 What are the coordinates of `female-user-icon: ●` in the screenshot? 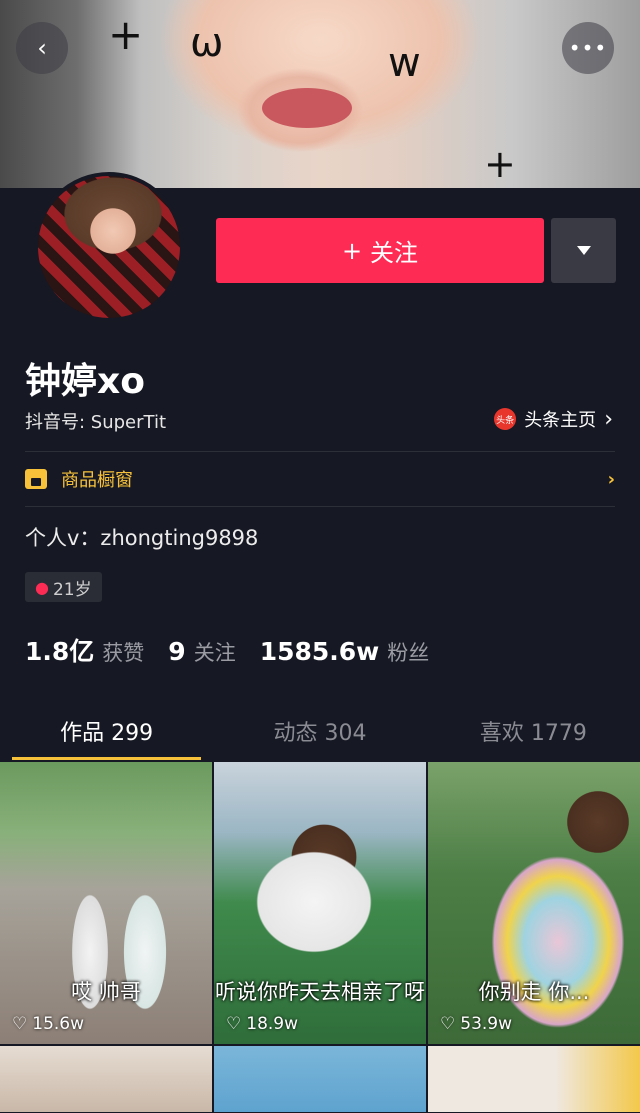 It's located at (42, 587).